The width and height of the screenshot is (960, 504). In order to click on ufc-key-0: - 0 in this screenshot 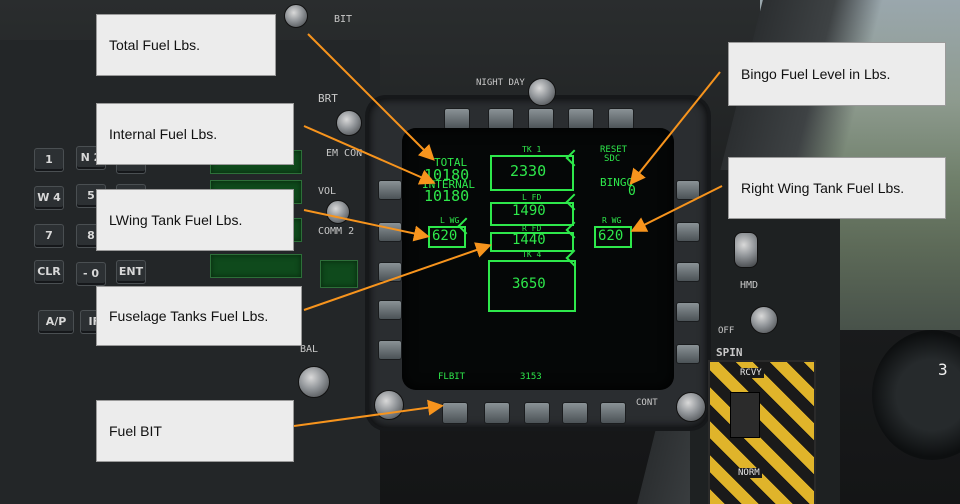, I will do `click(91, 274)`.